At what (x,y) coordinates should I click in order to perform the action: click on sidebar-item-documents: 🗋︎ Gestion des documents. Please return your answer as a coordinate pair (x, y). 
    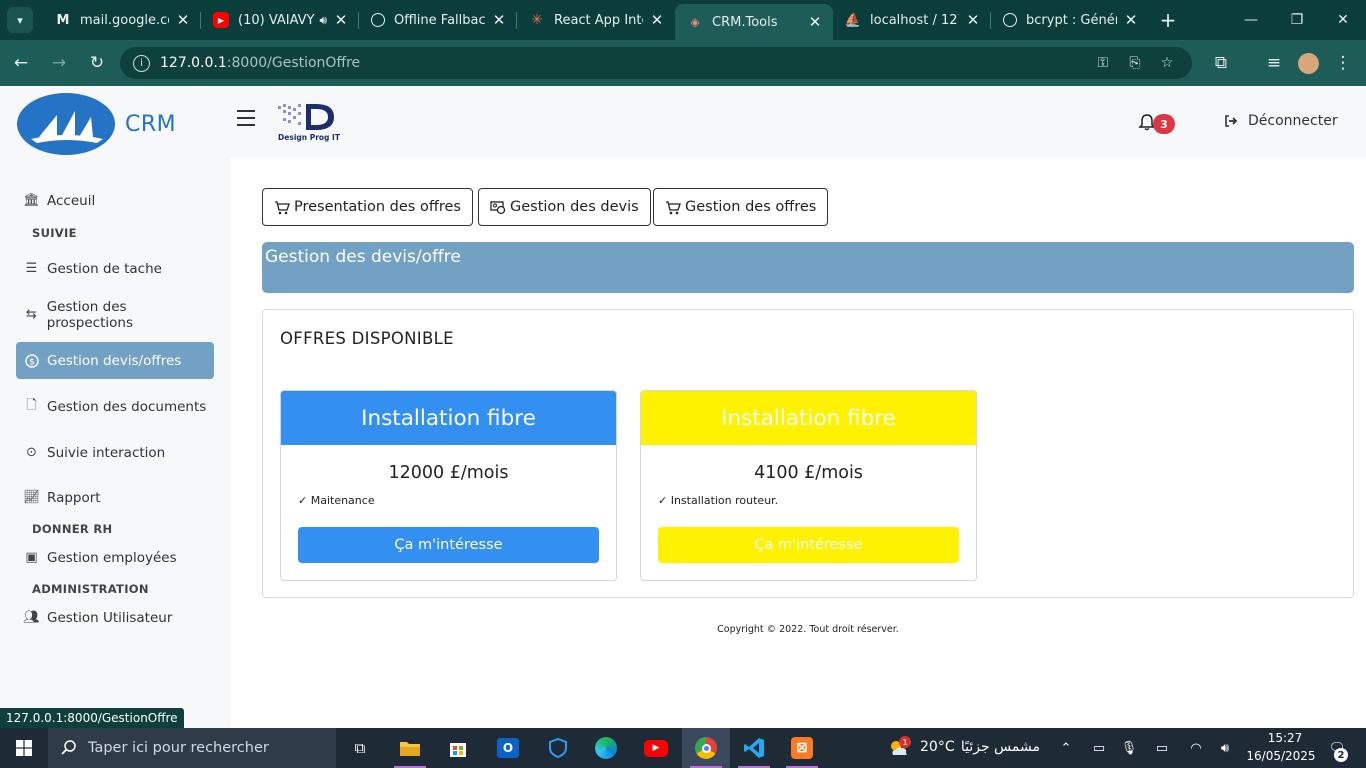
    Looking at the image, I should click on (115, 406).